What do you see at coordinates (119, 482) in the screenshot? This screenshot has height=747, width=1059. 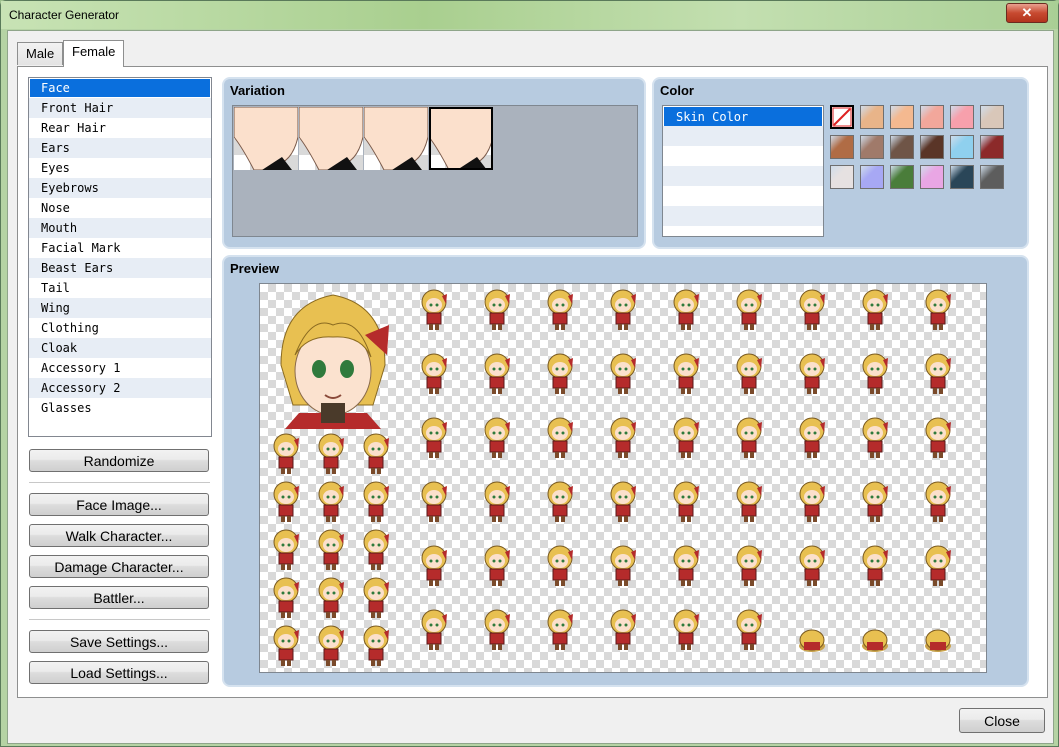 I see `separator` at bounding box center [119, 482].